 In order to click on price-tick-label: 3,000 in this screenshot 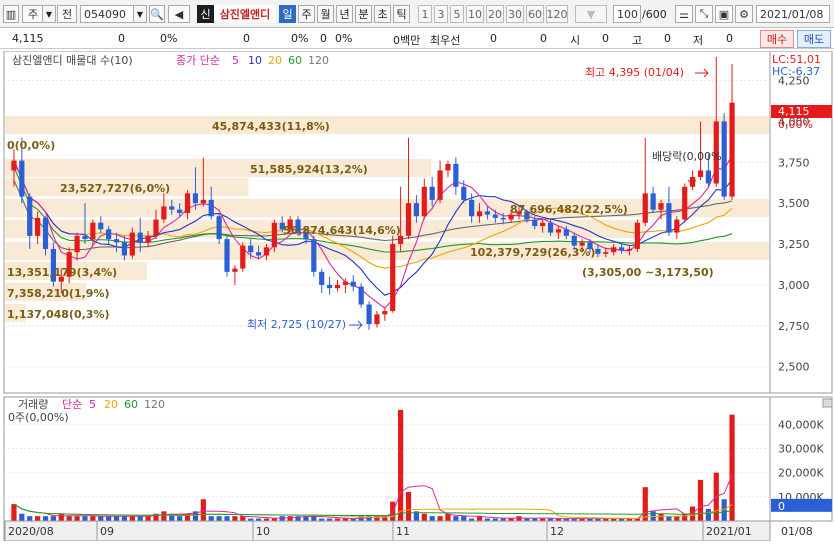, I will do `click(794, 285)`.